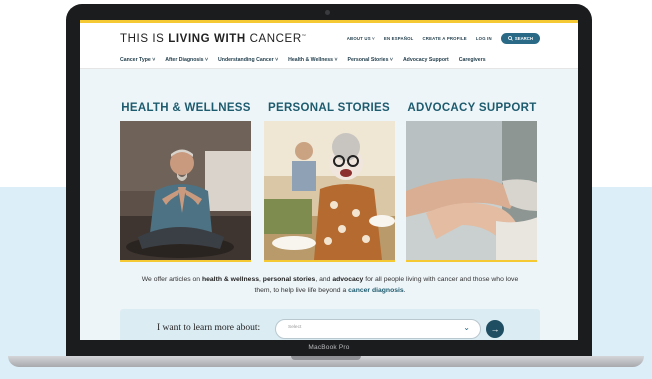 This screenshot has height=379, width=652. Describe the element at coordinates (186, 108) in the screenshot. I see `column-title-health-wellness: HEALTH & WELLNESS` at that location.